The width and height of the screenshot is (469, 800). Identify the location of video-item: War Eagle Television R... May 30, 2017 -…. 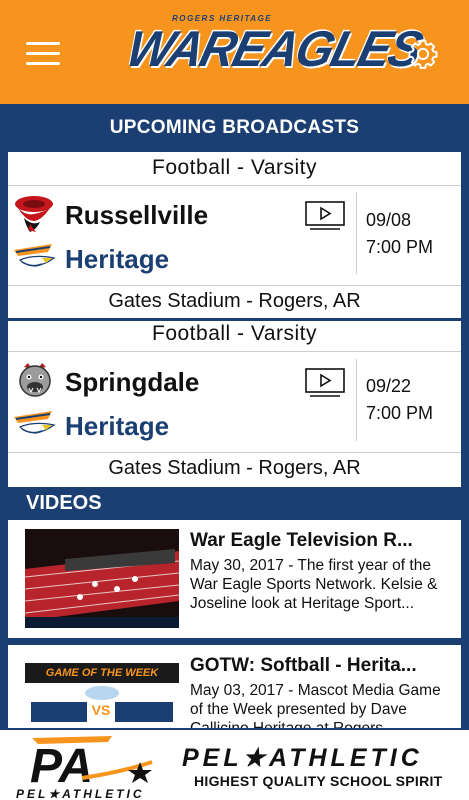
(234, 579).